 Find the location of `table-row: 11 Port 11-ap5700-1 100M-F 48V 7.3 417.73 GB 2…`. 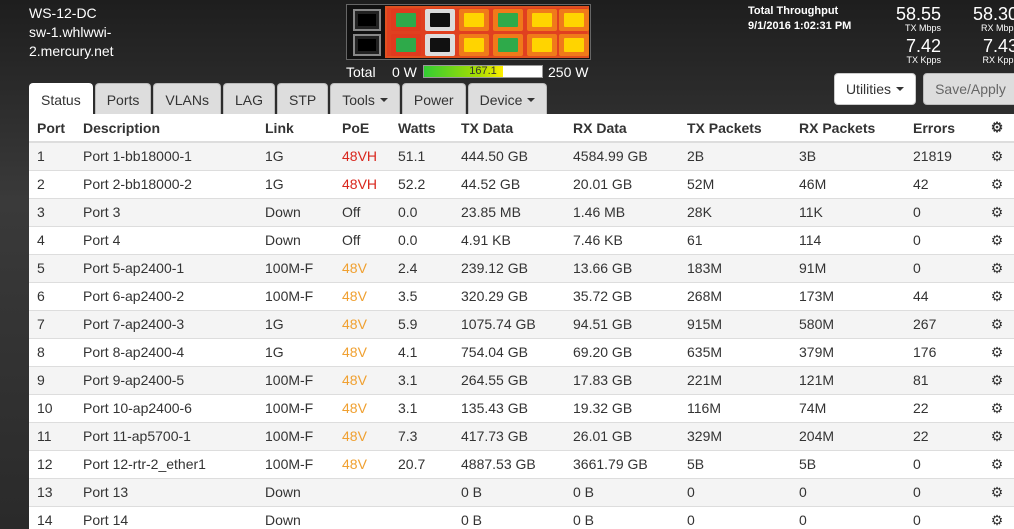

table-row: 11 Port 11-ap5700-1 100M-F 48V 7.3 417.73 GB 2… is located at coordinates (521, 435).